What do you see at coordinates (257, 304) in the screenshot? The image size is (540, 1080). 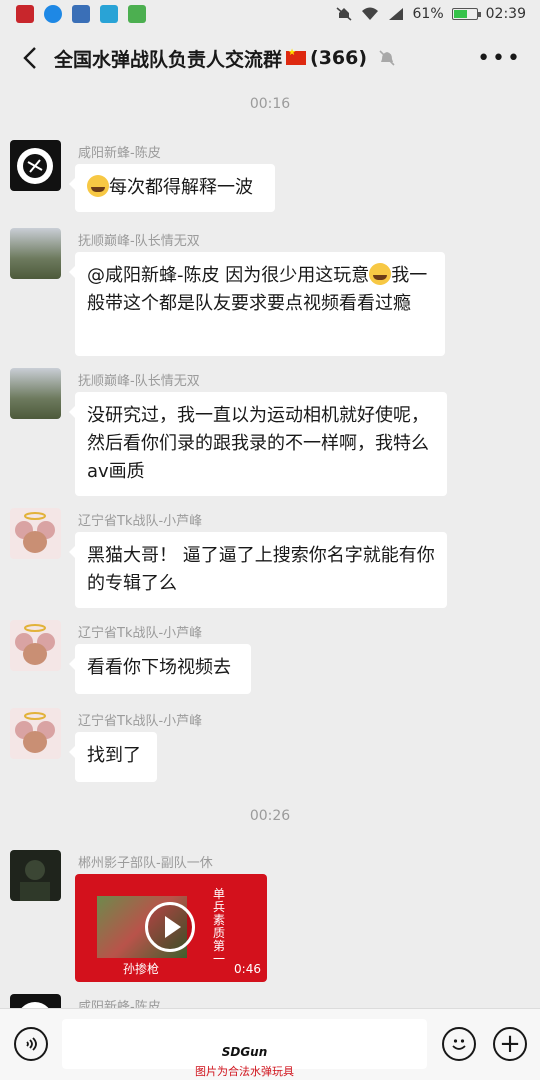 I see `message-bubble: @咸阳新蜂-陈皮 因为很少用这玩意 我一般带这个都是队友要求要点视频看看过瘾` at bounding box center [257, 304].